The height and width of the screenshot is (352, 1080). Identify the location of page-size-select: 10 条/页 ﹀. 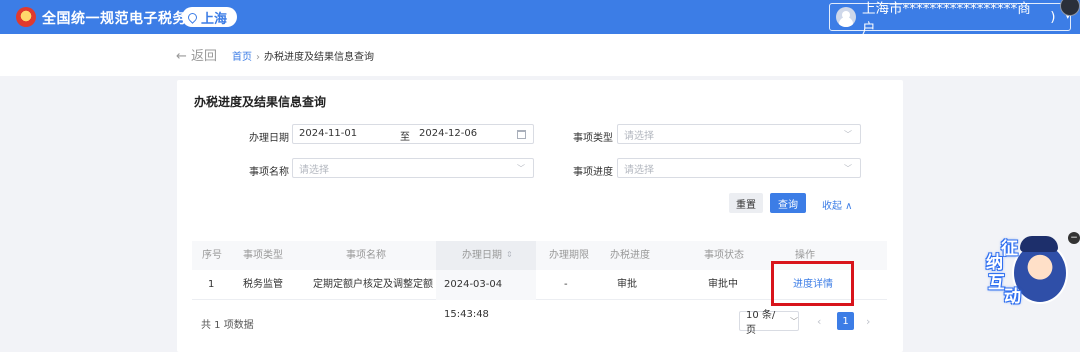
(769, 323).